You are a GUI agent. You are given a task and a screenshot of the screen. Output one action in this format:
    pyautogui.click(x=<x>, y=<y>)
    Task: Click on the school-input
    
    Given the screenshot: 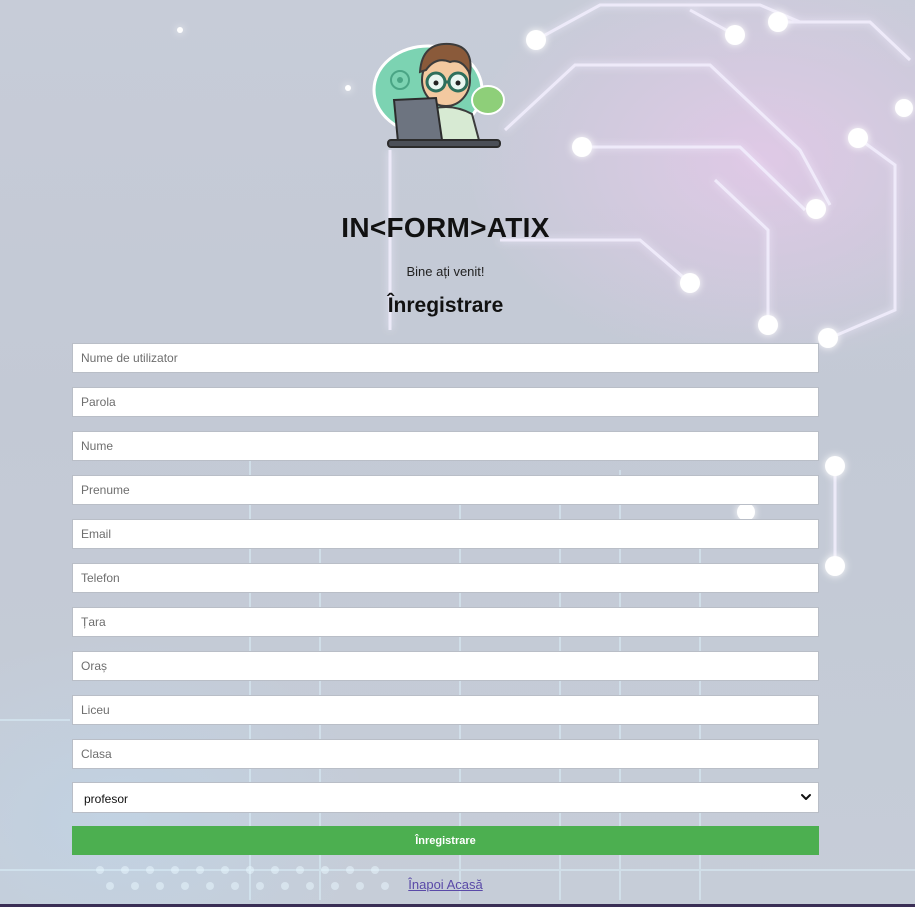 What is the action you would take?
    pyautogui.click(x=445, y=710)
    